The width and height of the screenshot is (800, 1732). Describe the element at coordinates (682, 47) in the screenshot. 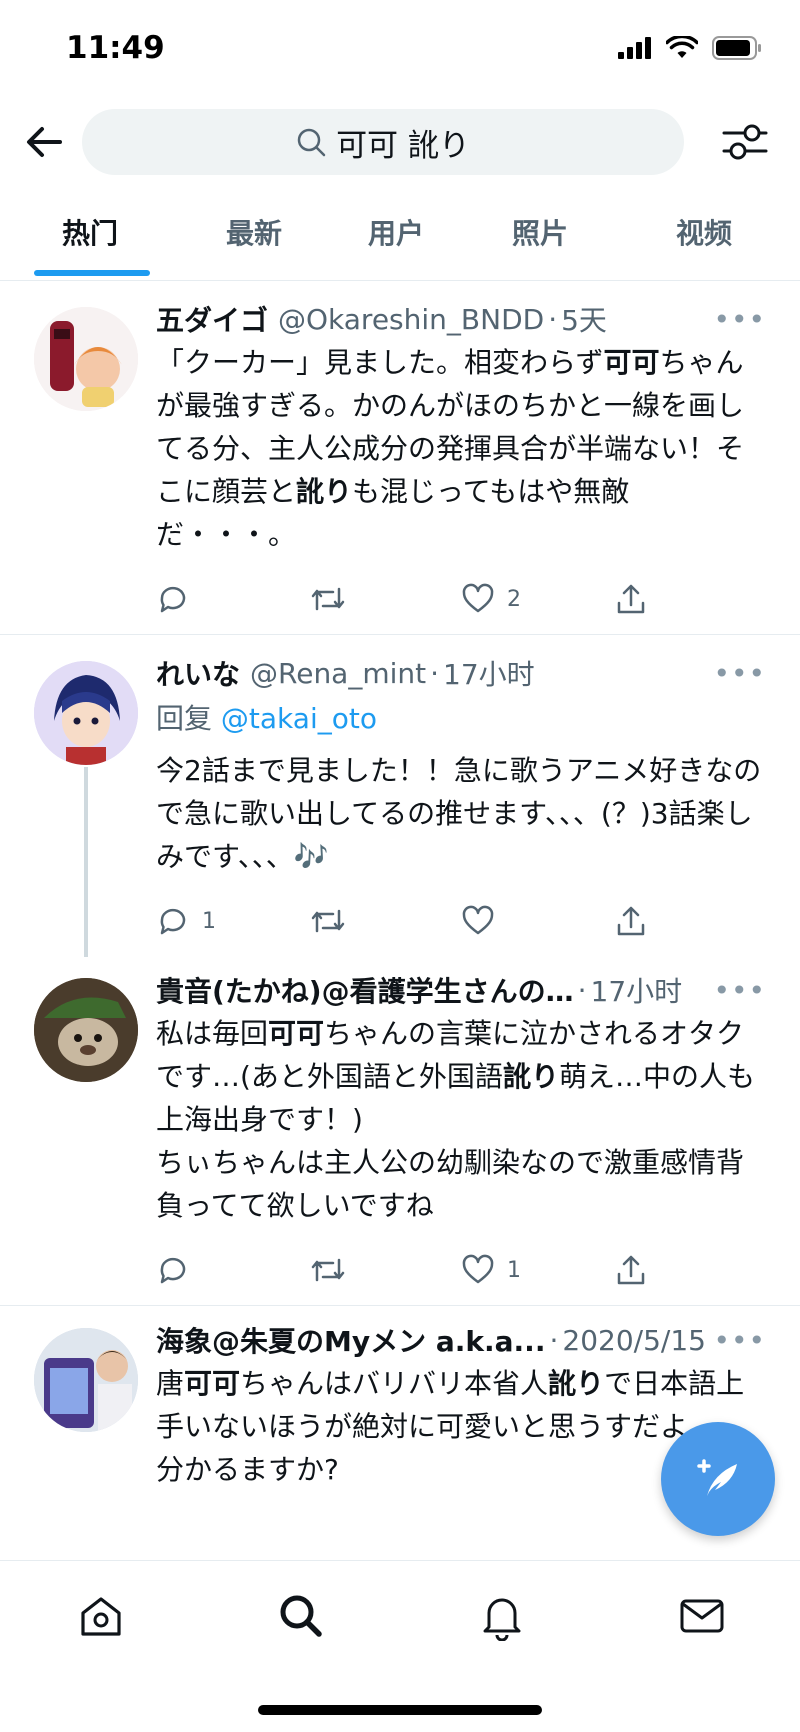

I see `wifi-icon` at that location.